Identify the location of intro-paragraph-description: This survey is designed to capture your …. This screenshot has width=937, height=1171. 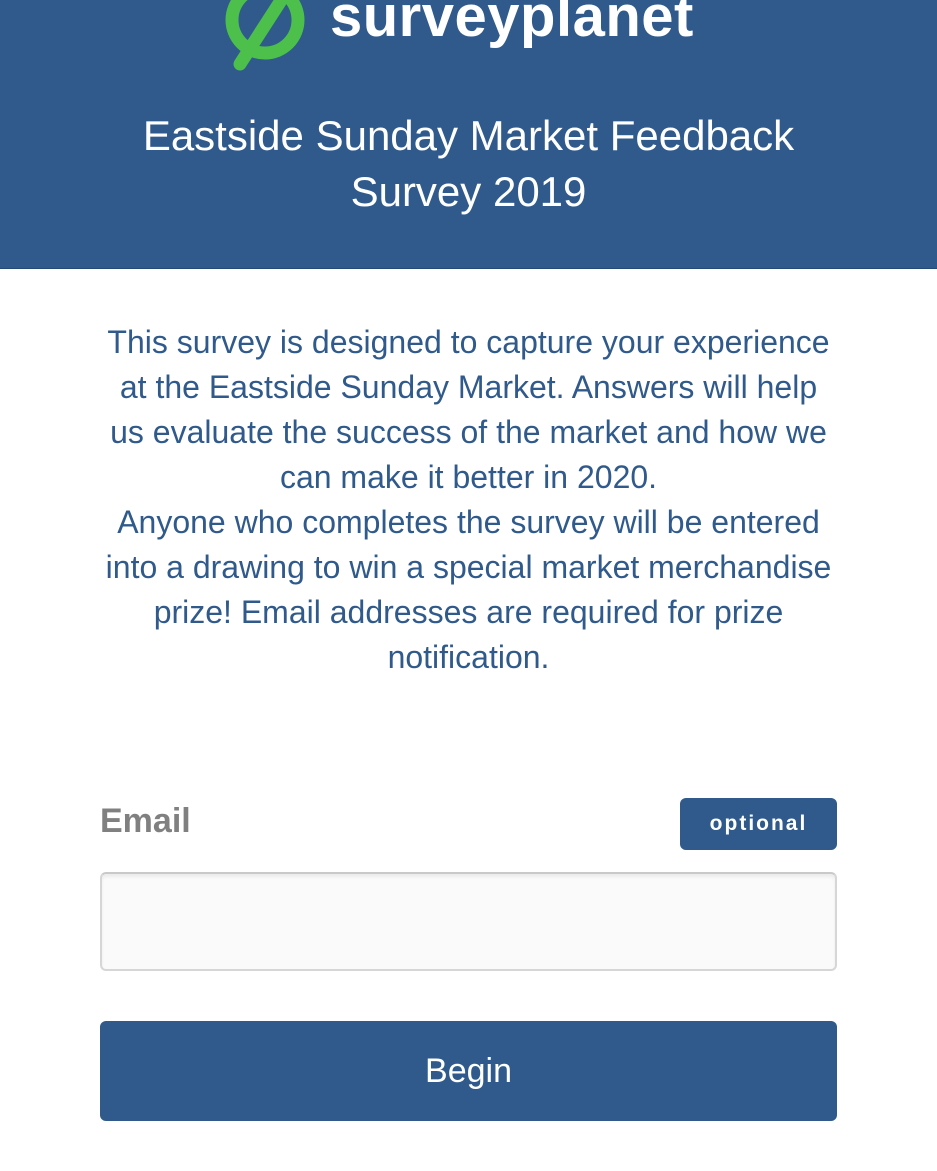
(468, 409).